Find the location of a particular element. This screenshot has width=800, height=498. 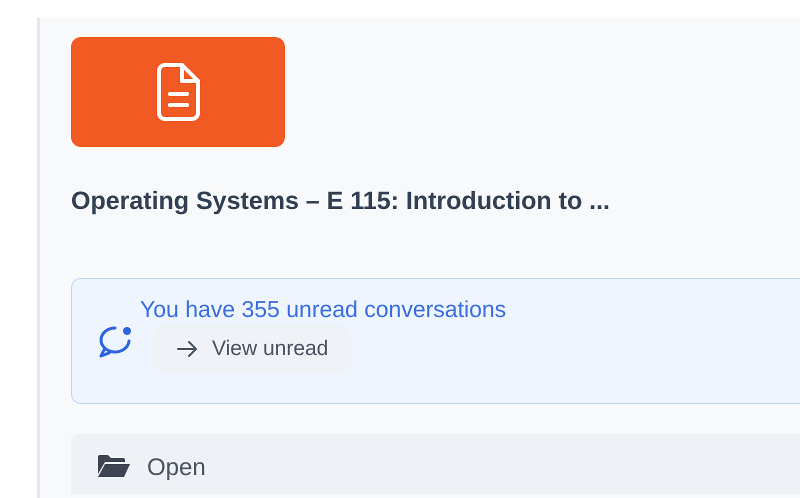

view-unread-button: View unread is located at coordinates (252, 348).